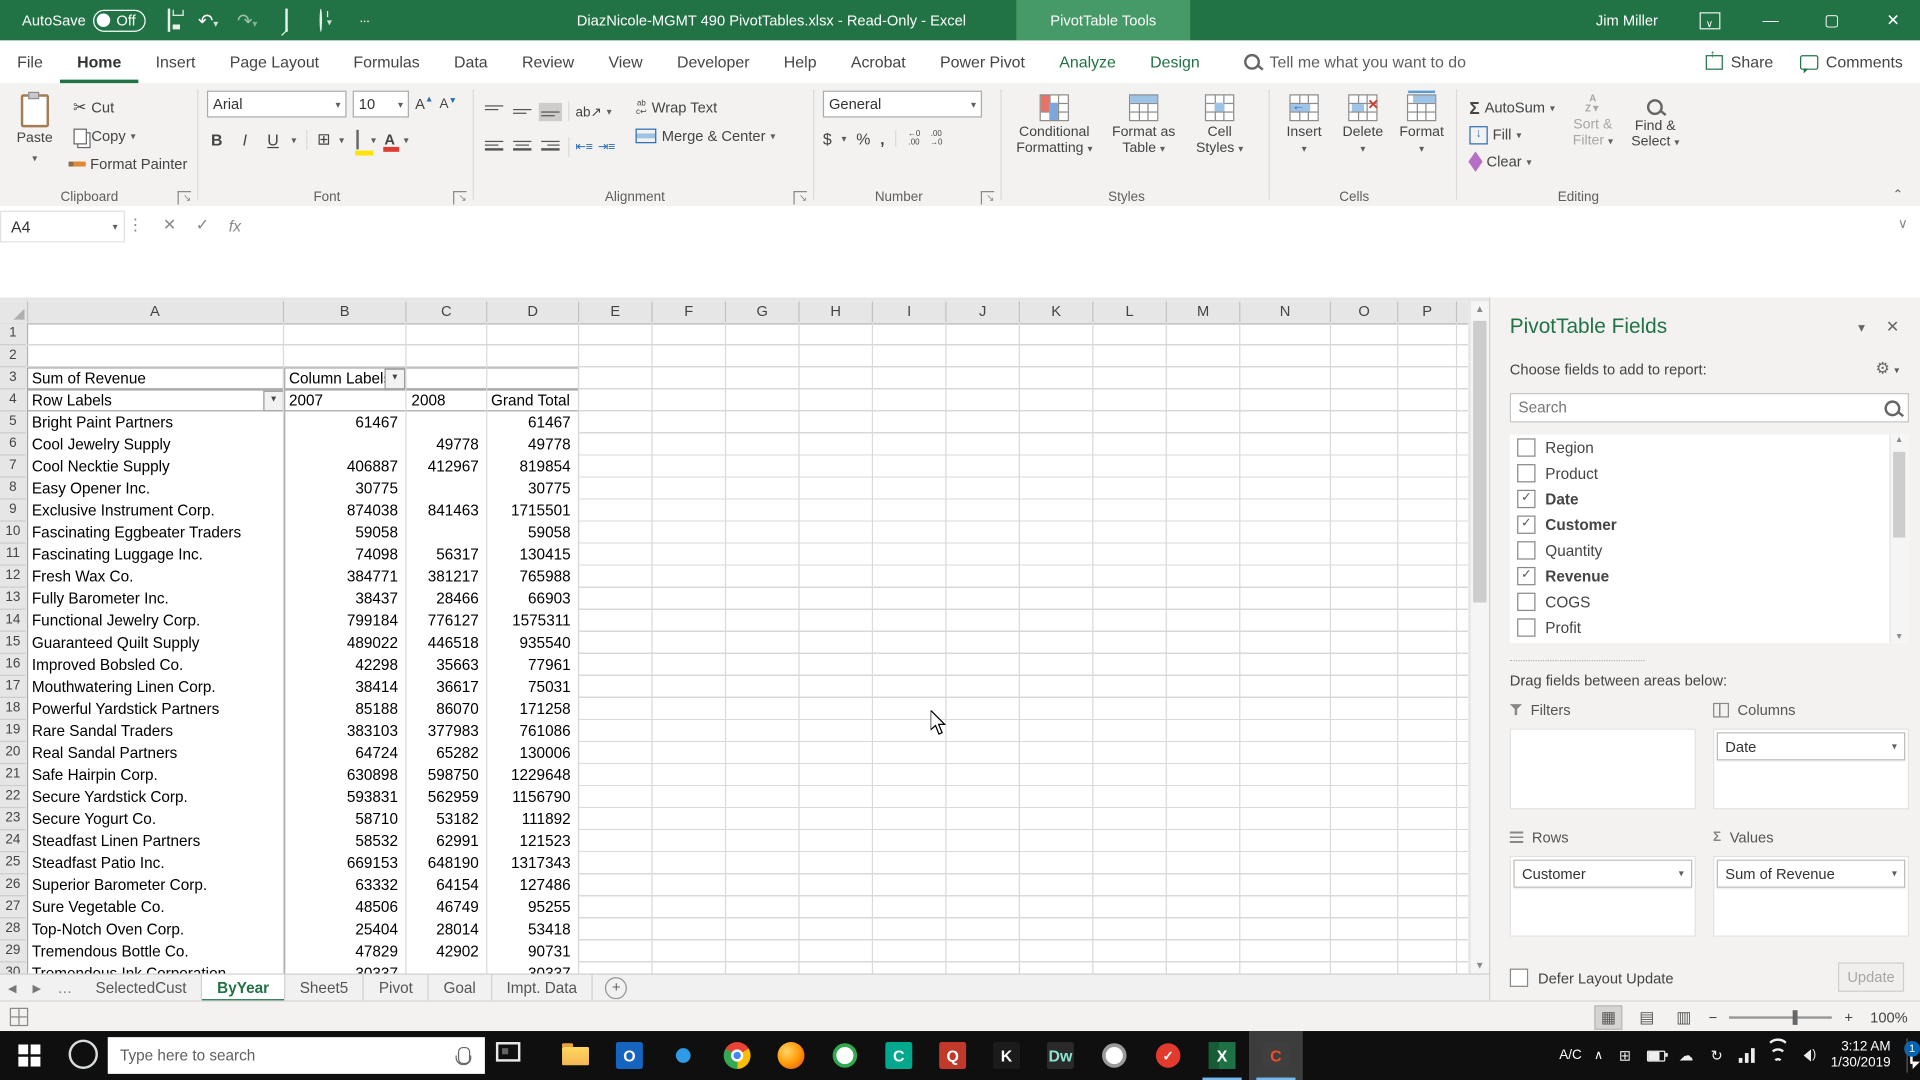 The height and width of the screenshot is (1080, 1920). I want to click on taskbar-app-file-explorer, so click(576, 1055).